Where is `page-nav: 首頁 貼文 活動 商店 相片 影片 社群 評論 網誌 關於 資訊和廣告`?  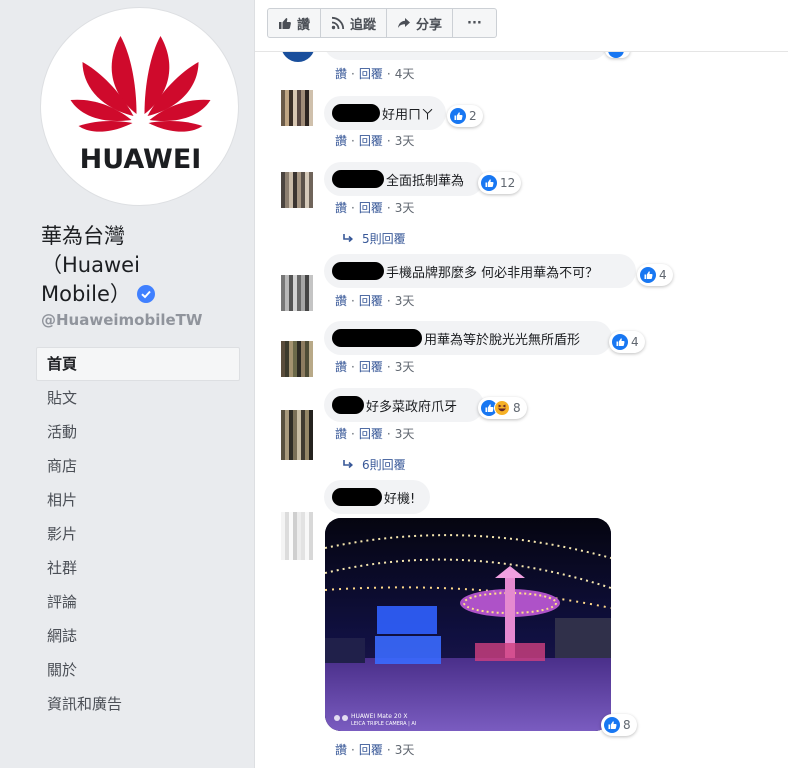 page-nav: 首頁 貼文 活動 商店 相片 影片 社群 評論 網誌 關於 資訊和廣告 is located at coordinates (138, 534).